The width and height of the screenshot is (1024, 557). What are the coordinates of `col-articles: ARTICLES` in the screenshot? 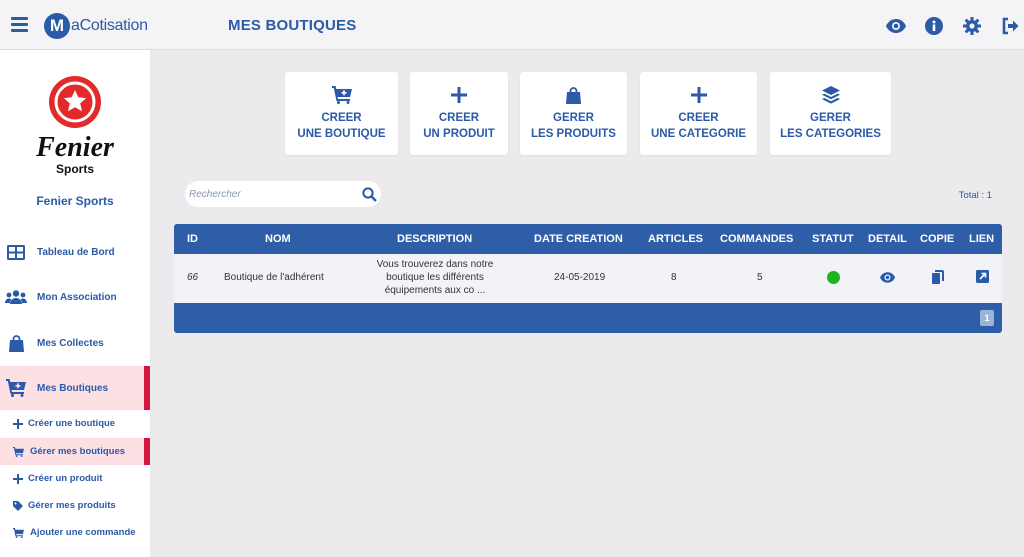 It's located at (675, 239).